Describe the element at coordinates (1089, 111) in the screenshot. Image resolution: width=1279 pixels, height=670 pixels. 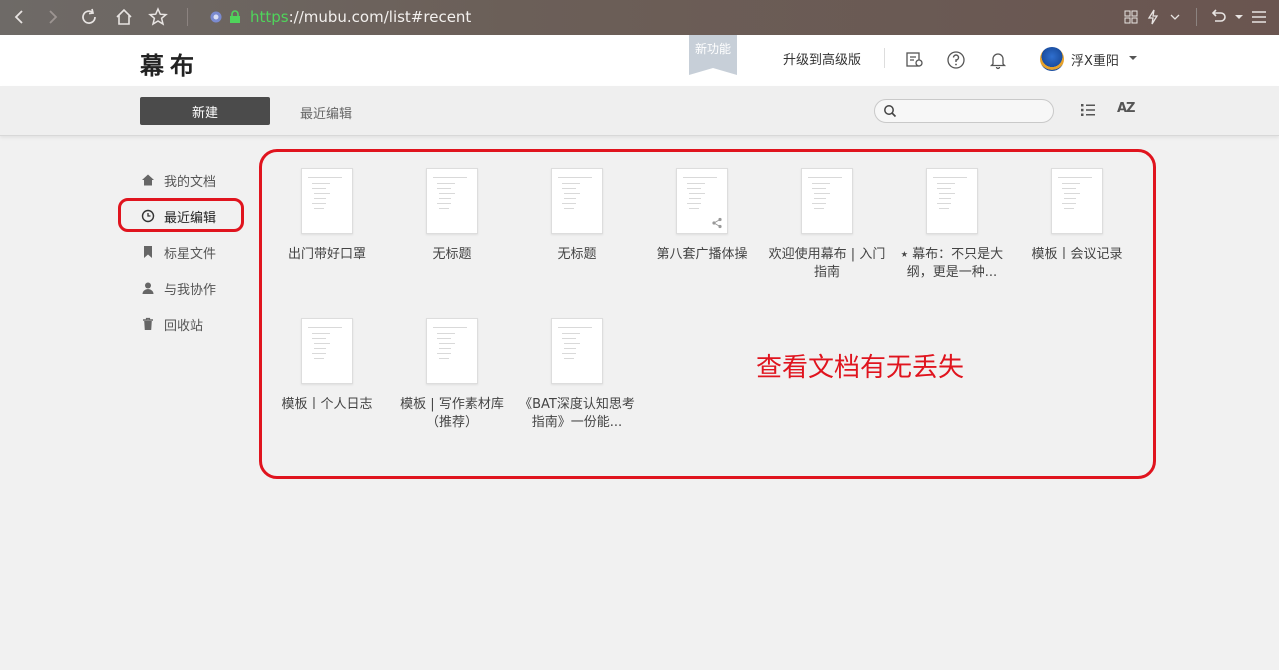
I see `list-view-icon` at that location.